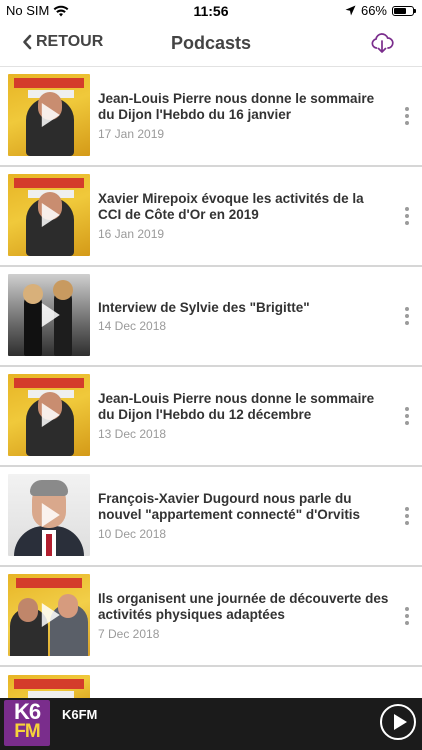 The height and width of the screenshot is (750, 422). I want to click on logo-top: K6, so click(27, 711).